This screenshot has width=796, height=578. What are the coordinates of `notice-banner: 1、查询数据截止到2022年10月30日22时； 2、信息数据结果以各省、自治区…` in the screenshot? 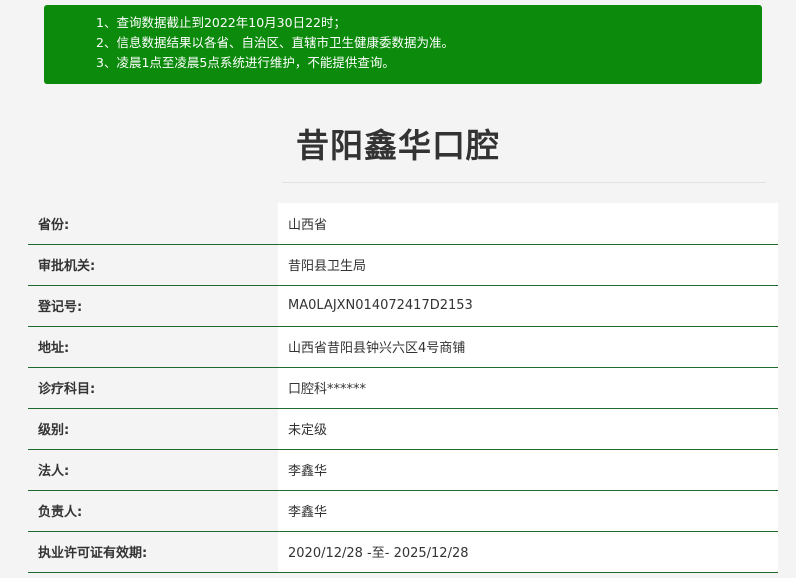 It's located at (403, 44).